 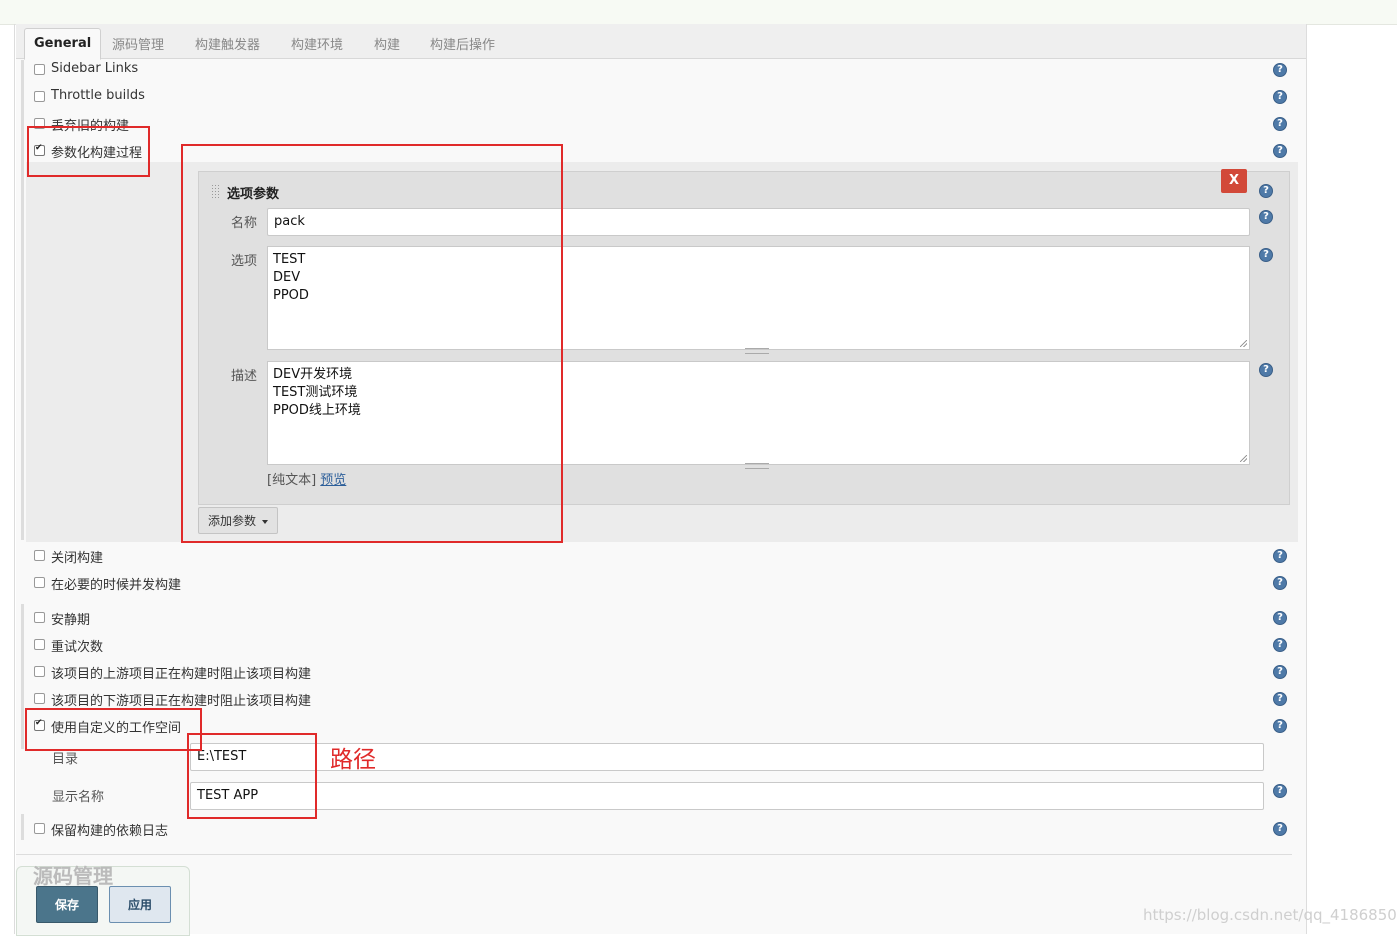 I want to click on watermark: https://blog.csdn.net/qq_41868500, so click(x=1270, y=915).